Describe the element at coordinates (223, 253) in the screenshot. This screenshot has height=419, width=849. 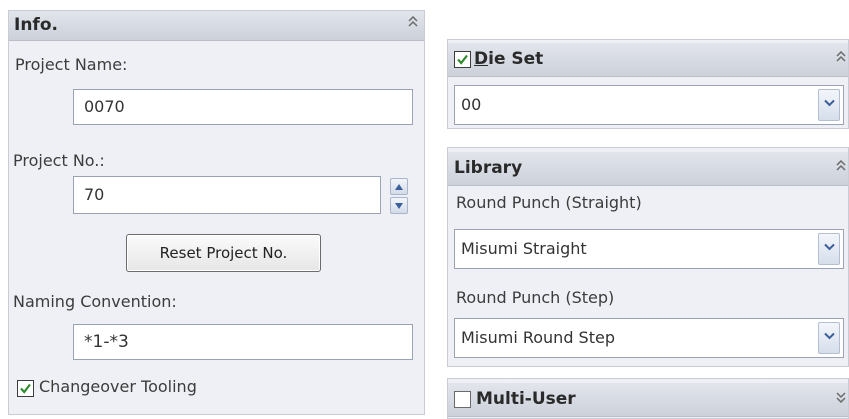
I see `reset-project-no-button: Reset Project No.` at that location.